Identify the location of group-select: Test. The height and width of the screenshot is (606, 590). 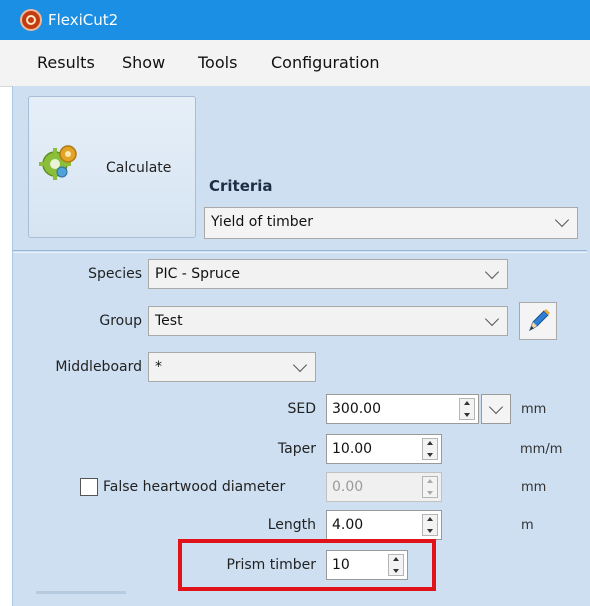
(328, 321).